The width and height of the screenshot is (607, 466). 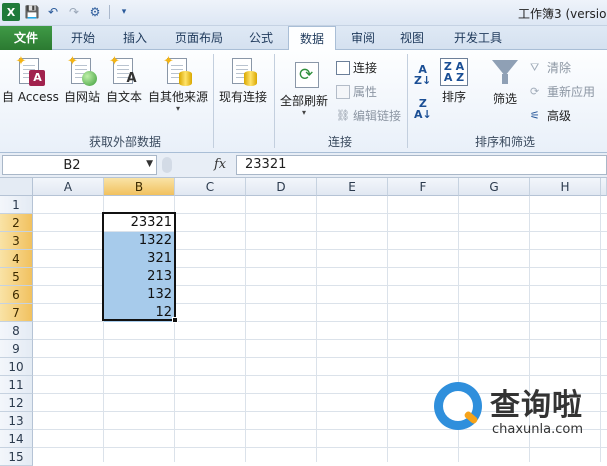 What do you see at coordinates (139, 295) in the screenshot?
I see `cell-b6: 132` at bounding box center [139, 295].